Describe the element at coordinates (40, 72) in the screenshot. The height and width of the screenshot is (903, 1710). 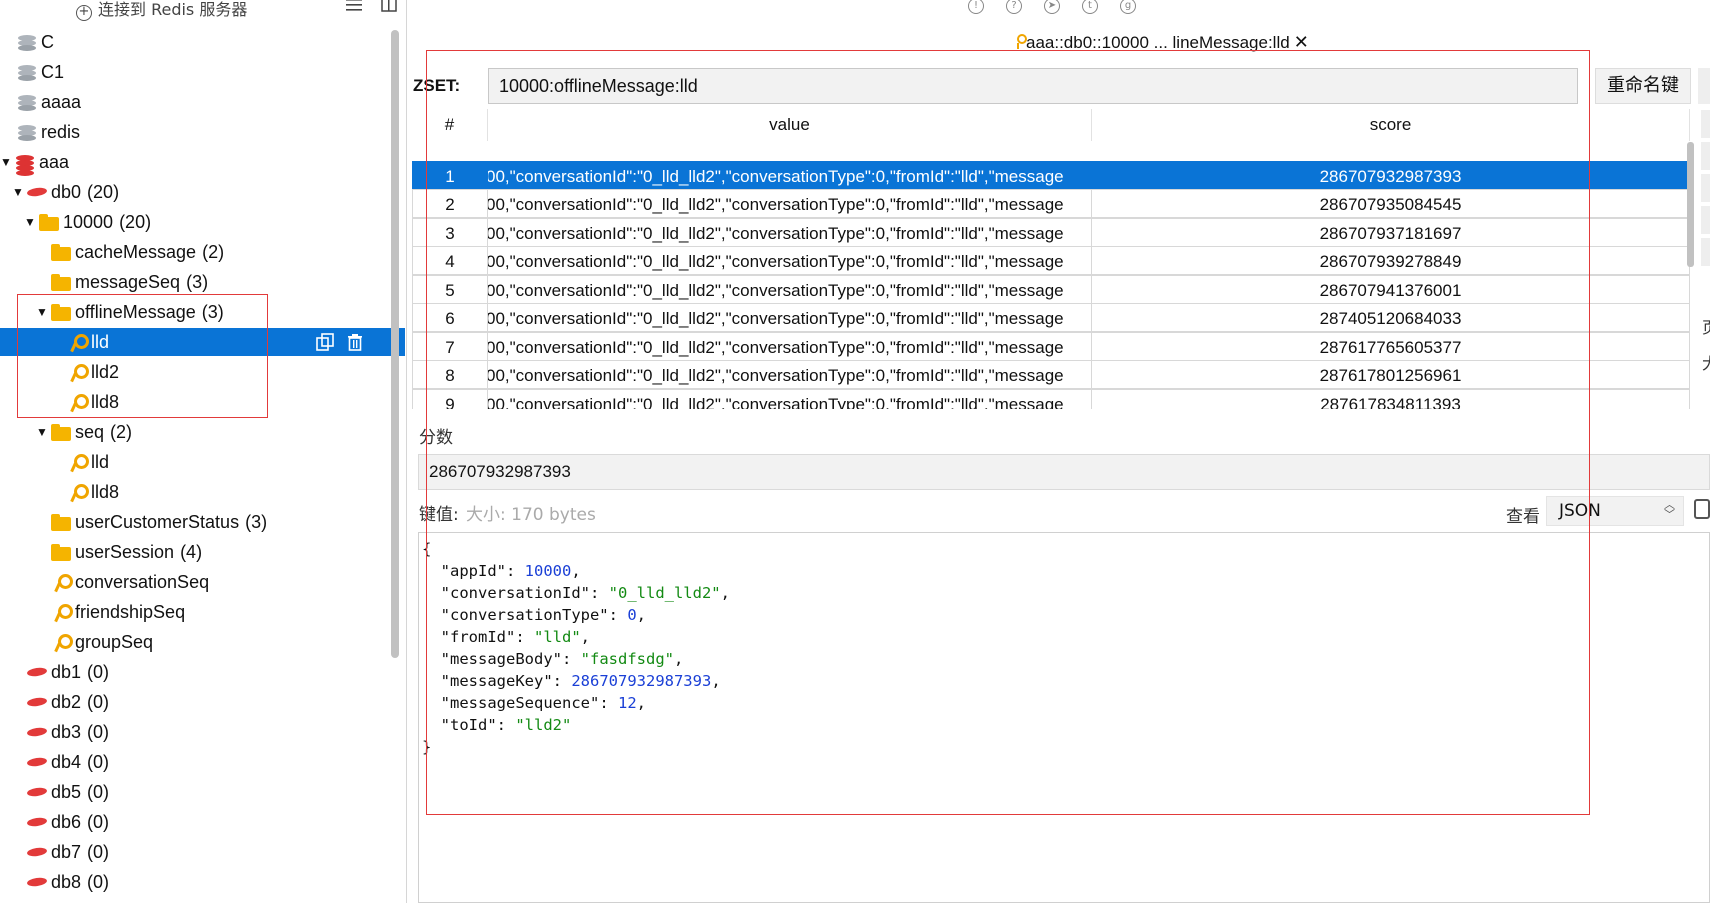
I see `tree-item-c1: C1` at that location.